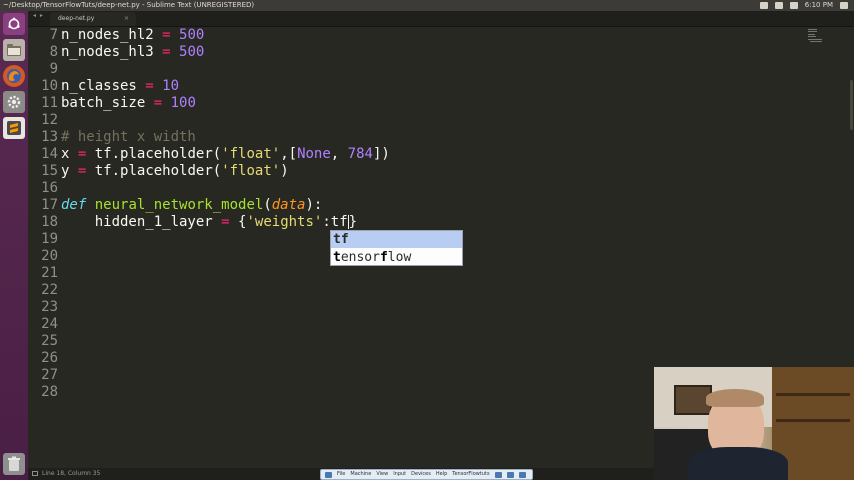 The image size is (854, 480). I want to click on code-line: x = tf.placeholder('float',[None, 784]), so click(225, 154).